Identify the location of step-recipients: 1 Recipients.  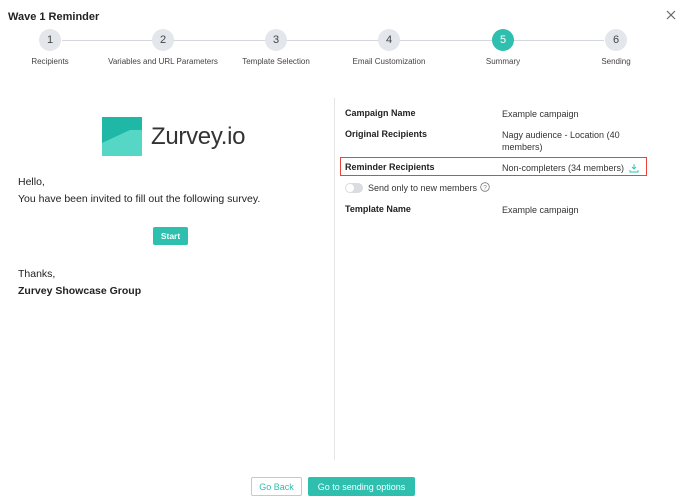
(52, 48).